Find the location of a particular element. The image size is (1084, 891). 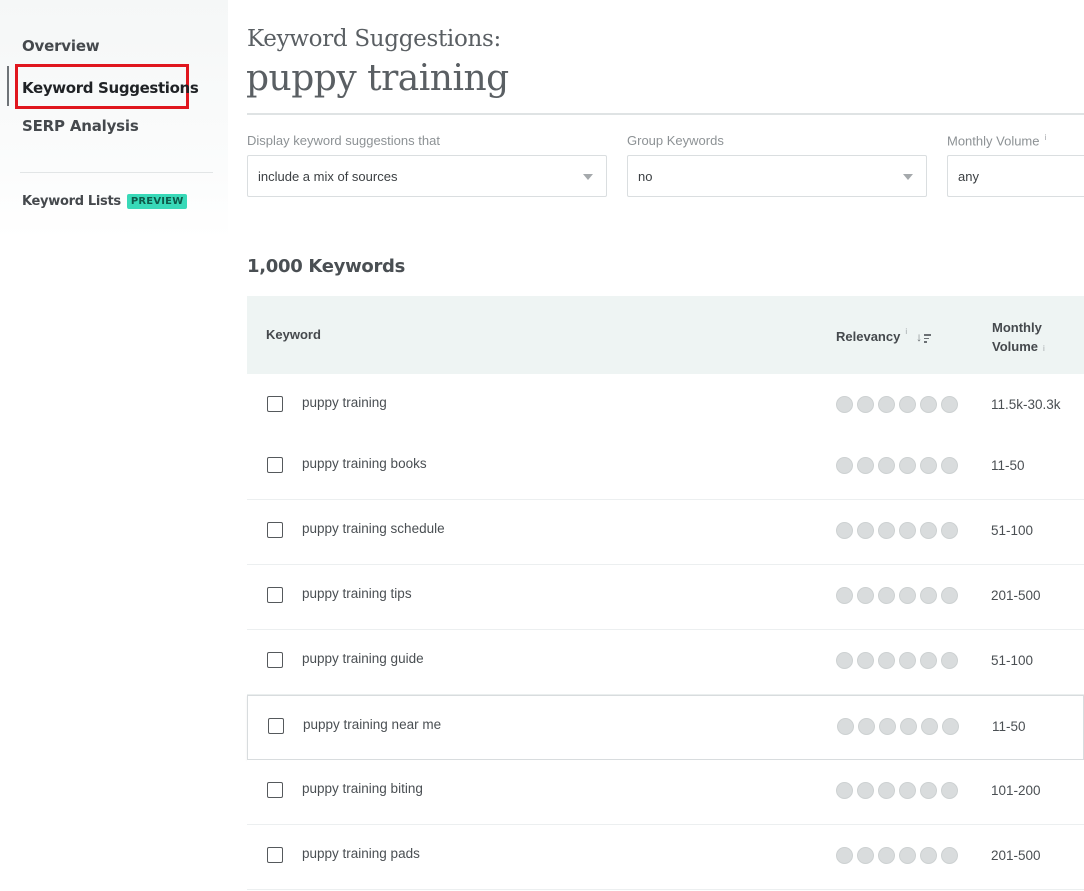

nav-keyword-suggestions: Keyword Suggestions is located at coordinates (107, 86).